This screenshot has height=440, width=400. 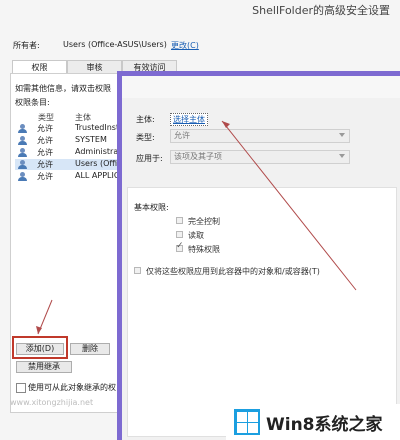 What do you see at coordinates (261, 87) in the screenshot?
I see `permission-entry-title-bar` at bounding box center [261, 87].